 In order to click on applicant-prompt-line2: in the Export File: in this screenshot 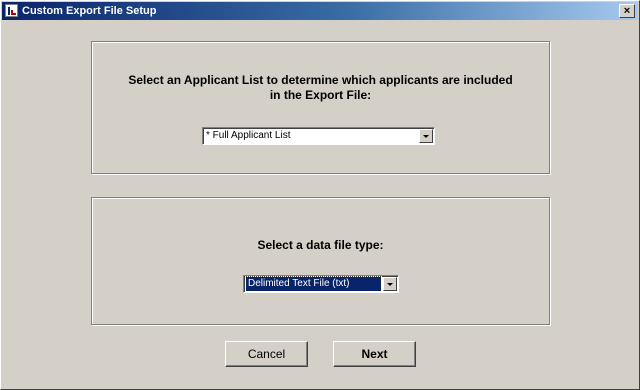, I will do `click(320, 95)`.